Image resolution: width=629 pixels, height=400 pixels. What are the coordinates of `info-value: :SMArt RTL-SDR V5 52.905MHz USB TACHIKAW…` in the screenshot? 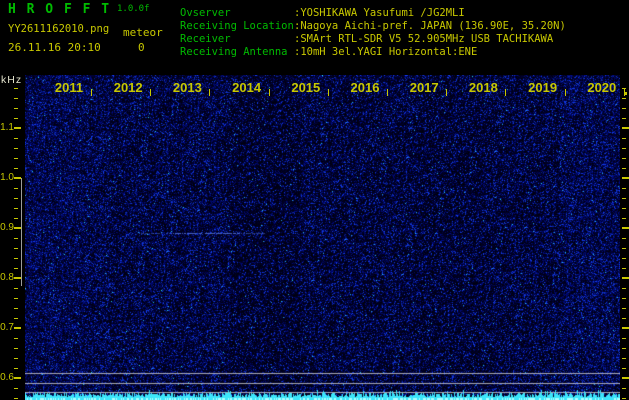 It's located at (424, 39).